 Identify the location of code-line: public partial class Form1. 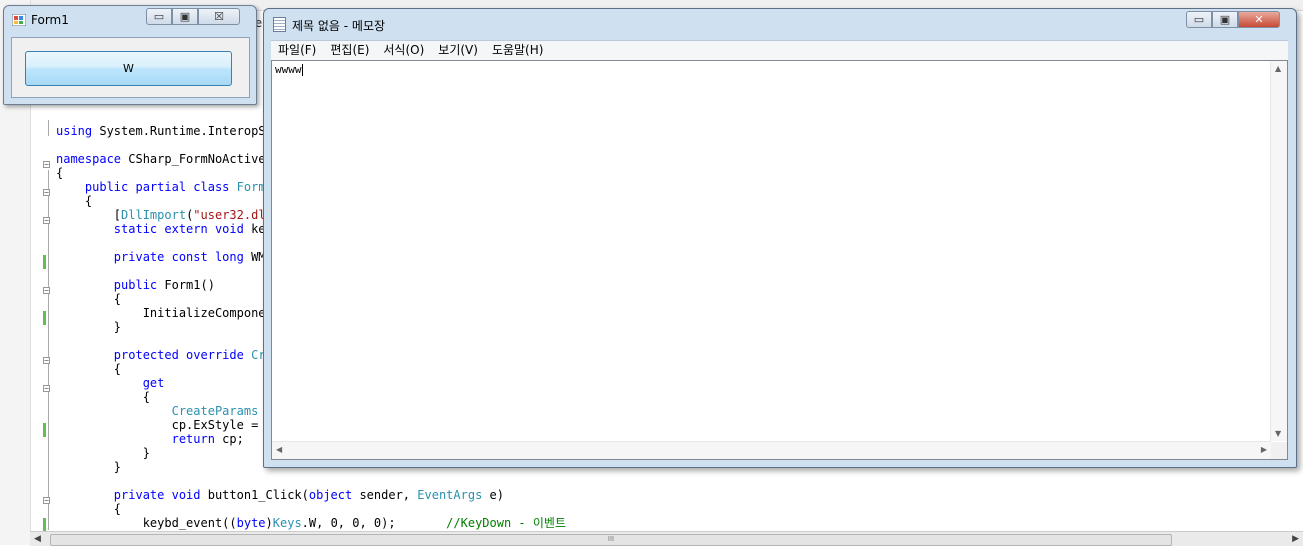
(164, 187).